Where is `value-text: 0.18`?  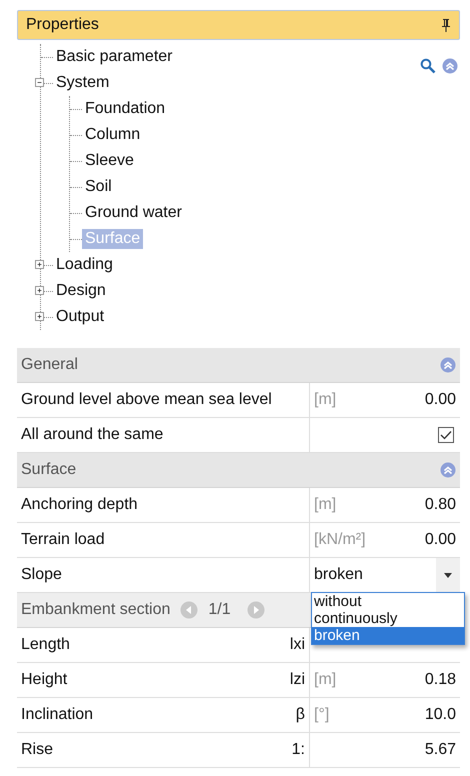 value-text: 0.18 is located at coordinates (440, 680).